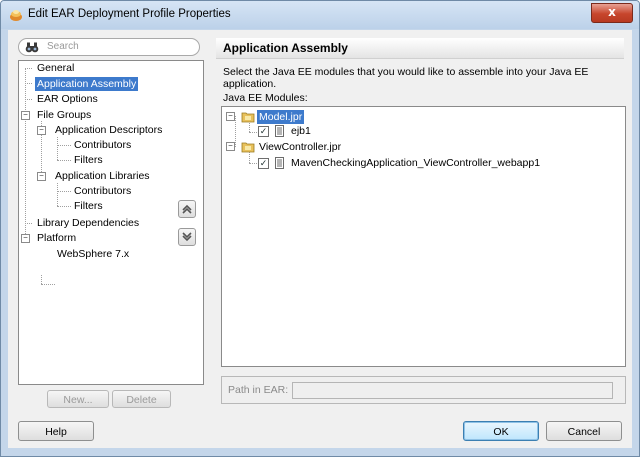 The width and height of the screenshot is (640, 457). I want to click on nav-item-websphere: WebSphere 7.x, so click(93, 254).